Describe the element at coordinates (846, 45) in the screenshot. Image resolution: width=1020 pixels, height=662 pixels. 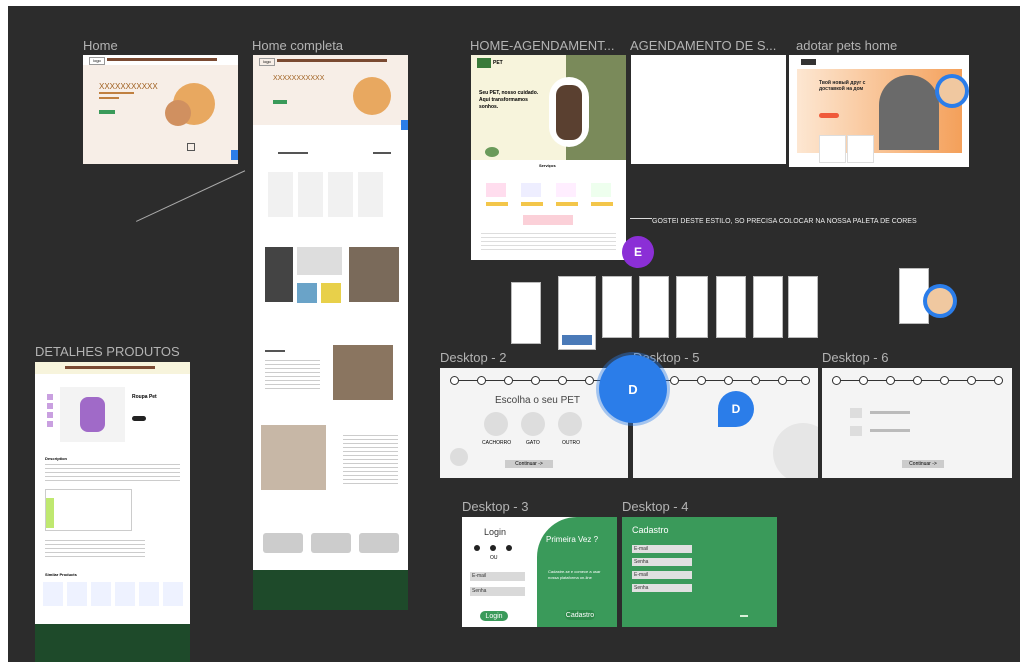
I see `frame-label-adotar-pets: adotar pets home` at that location.